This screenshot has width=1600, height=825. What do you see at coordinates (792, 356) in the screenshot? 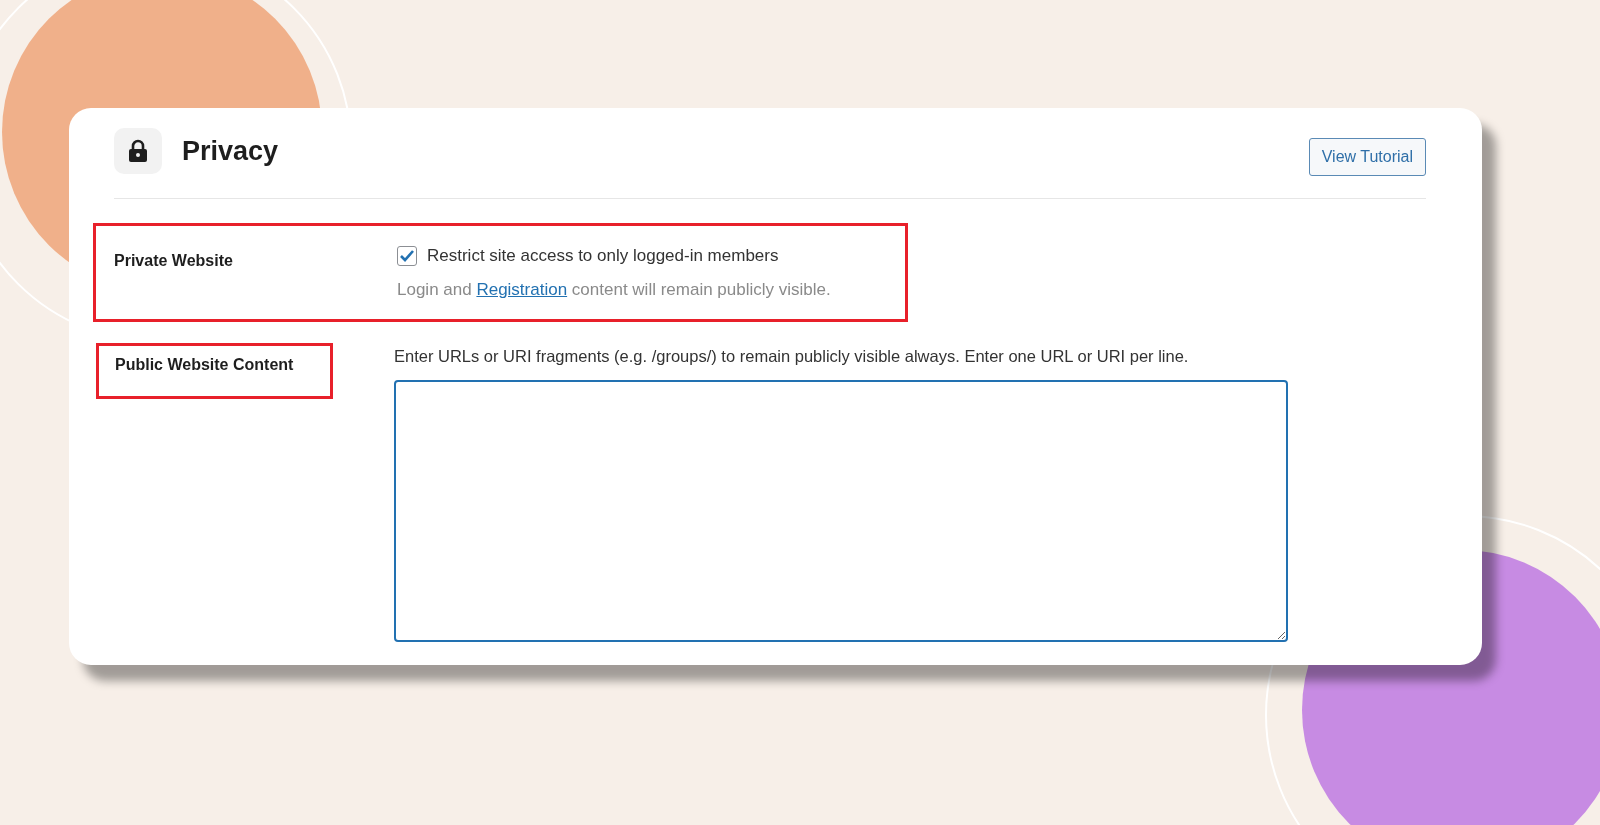
I see `field-description: Enter URLs or URI fragments (e.g. /groups/) to remain publicly visible always. Enter one URL or URI per line.` at bounding box center [792, 356].